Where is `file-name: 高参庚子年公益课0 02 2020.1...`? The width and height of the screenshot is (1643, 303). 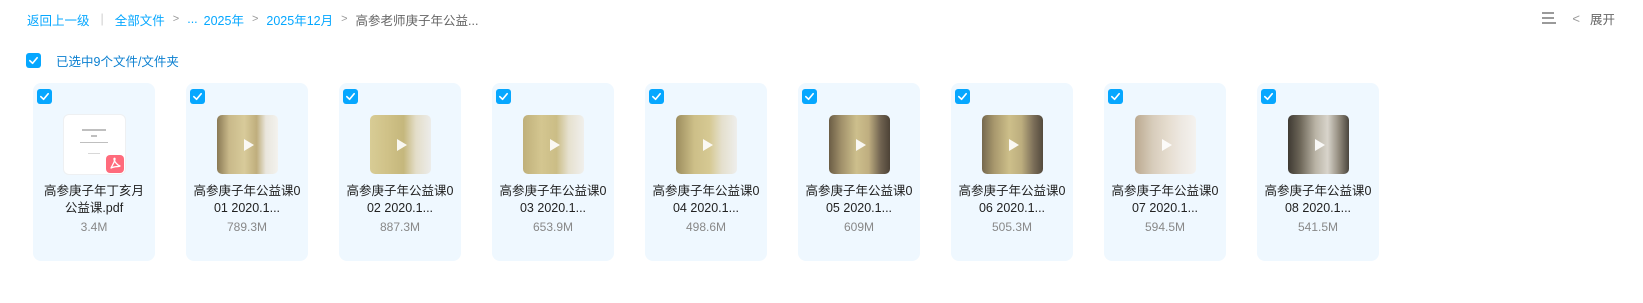
file-name: 高参庚子年公益课0 02 2020.1... is located at coordinates (400, 200).